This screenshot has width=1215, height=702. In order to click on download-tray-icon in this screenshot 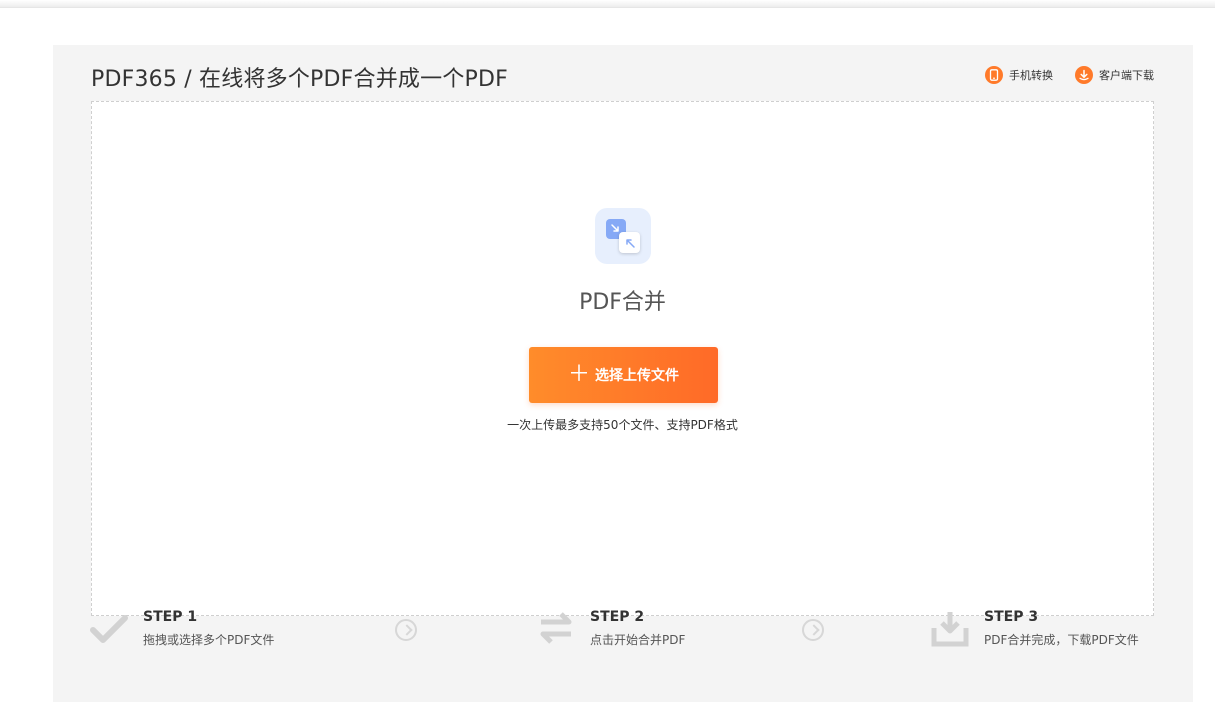, I will do `click(950, 629)`.